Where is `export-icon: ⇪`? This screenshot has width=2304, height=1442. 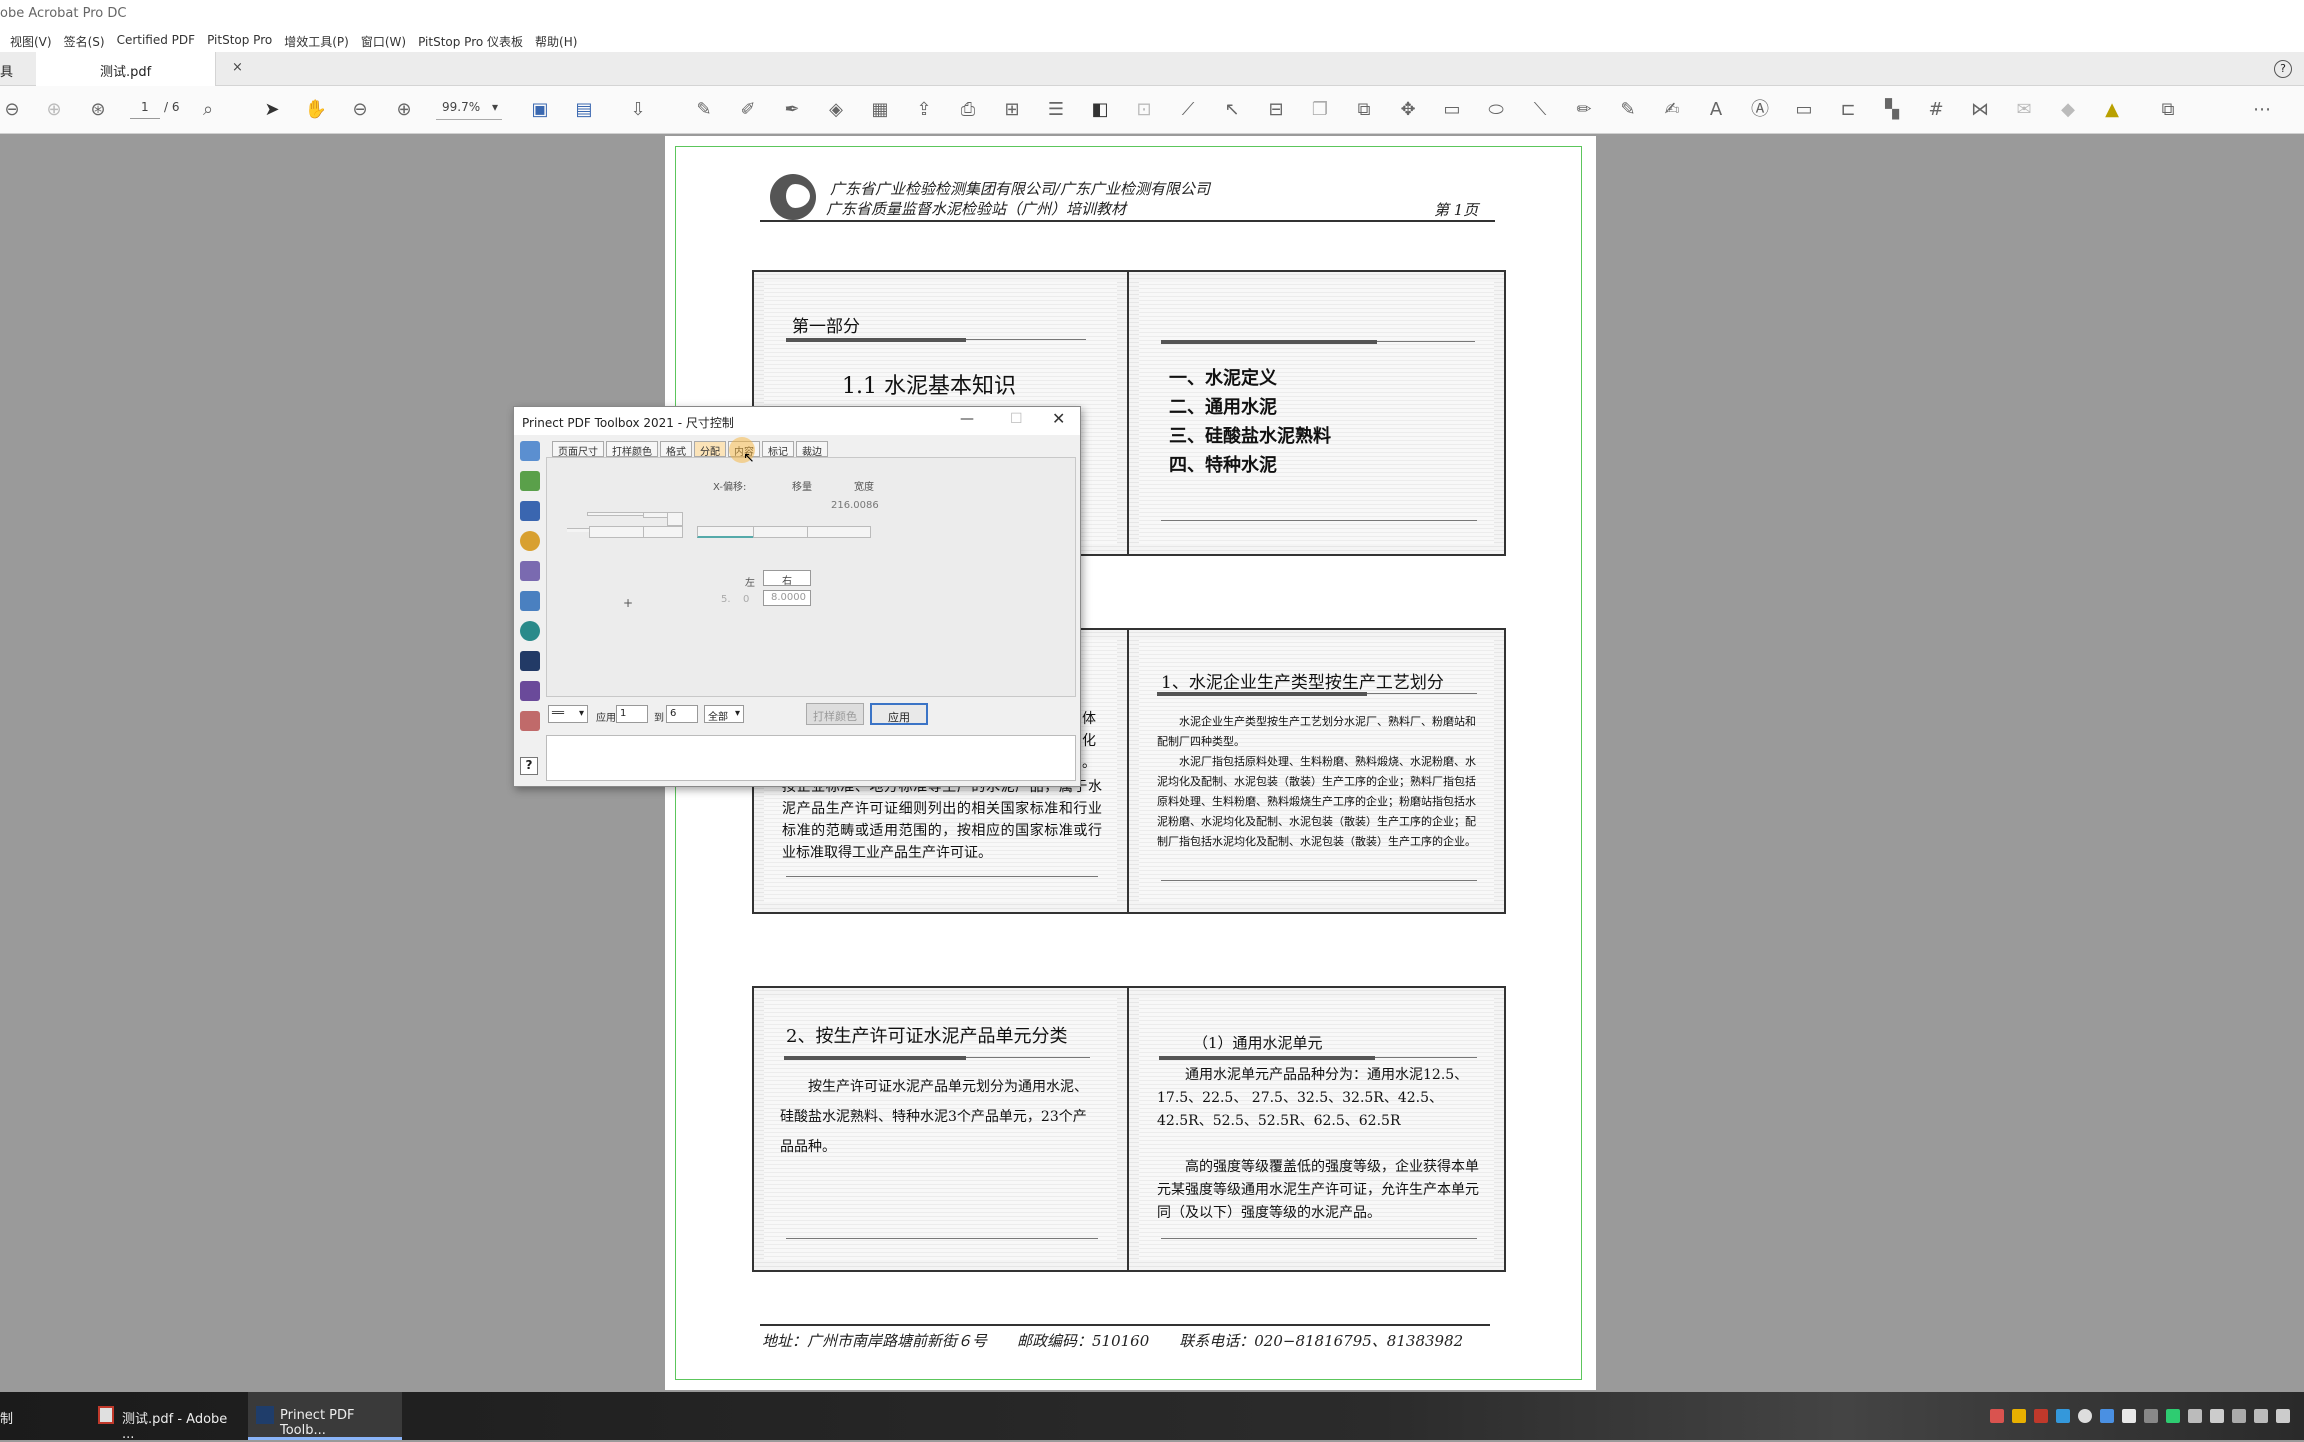
export-icon: ⇪ is located at coordinates (924, 110).